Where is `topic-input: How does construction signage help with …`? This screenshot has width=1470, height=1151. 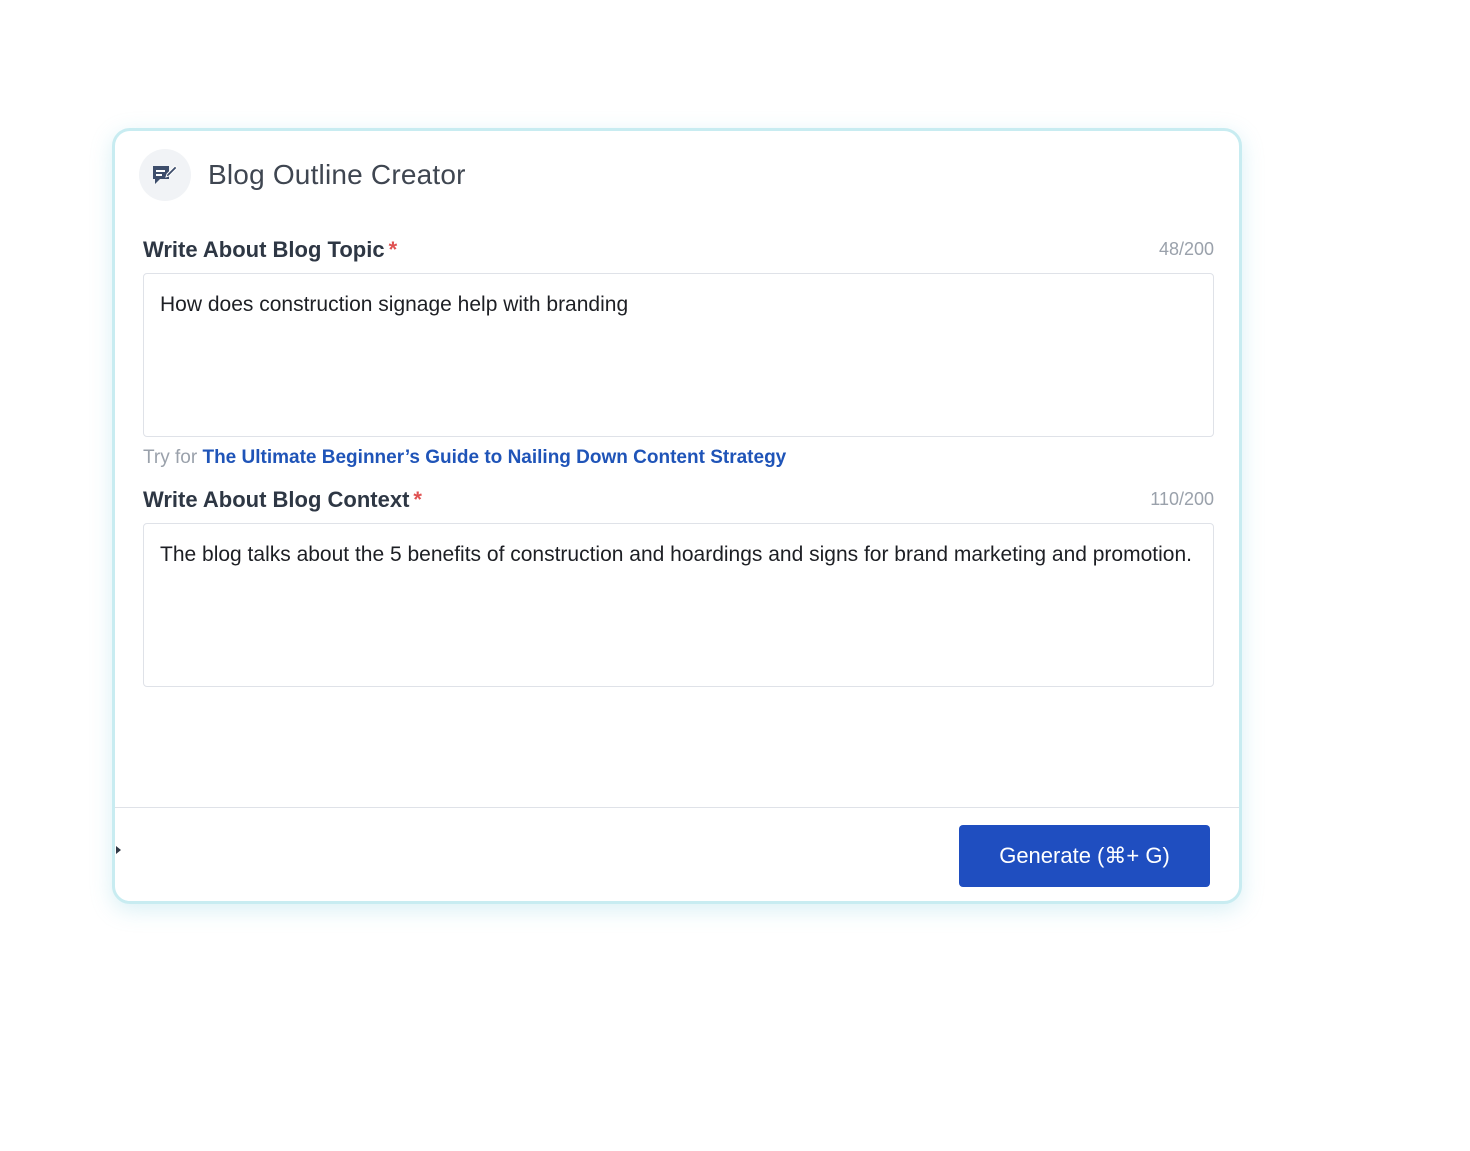 topic-input: How does construction signage help with … is located at coordinates (678, 355).